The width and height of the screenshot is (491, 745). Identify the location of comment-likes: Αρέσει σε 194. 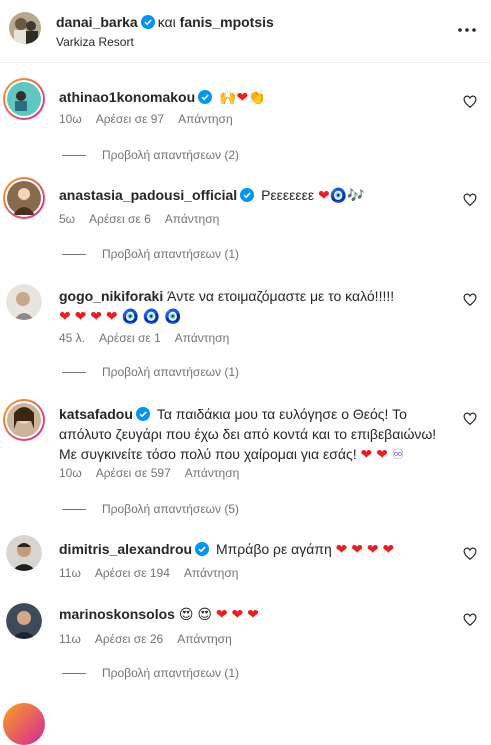
(132, 573).